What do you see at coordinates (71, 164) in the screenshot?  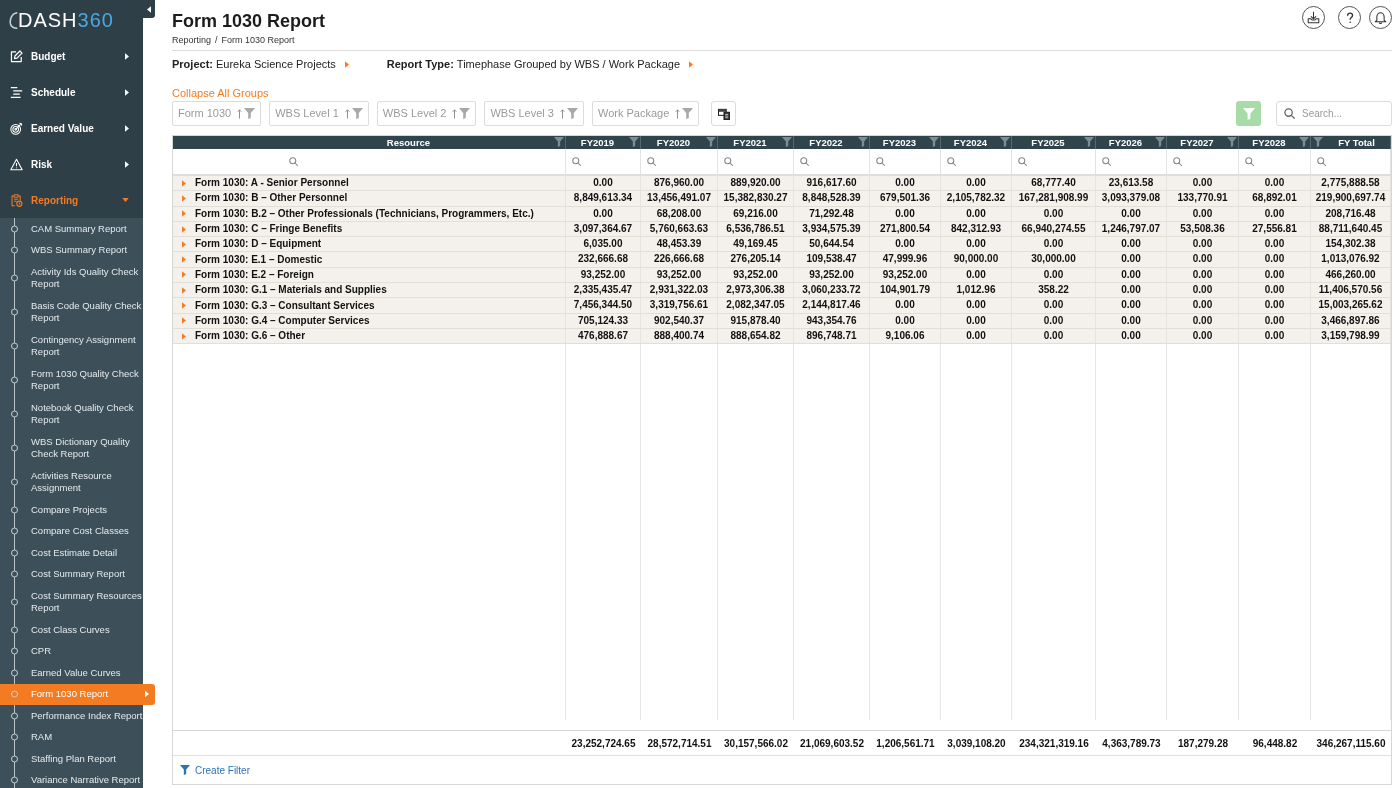 I see `nav-item: Risk` at bounding box center [71, 164].